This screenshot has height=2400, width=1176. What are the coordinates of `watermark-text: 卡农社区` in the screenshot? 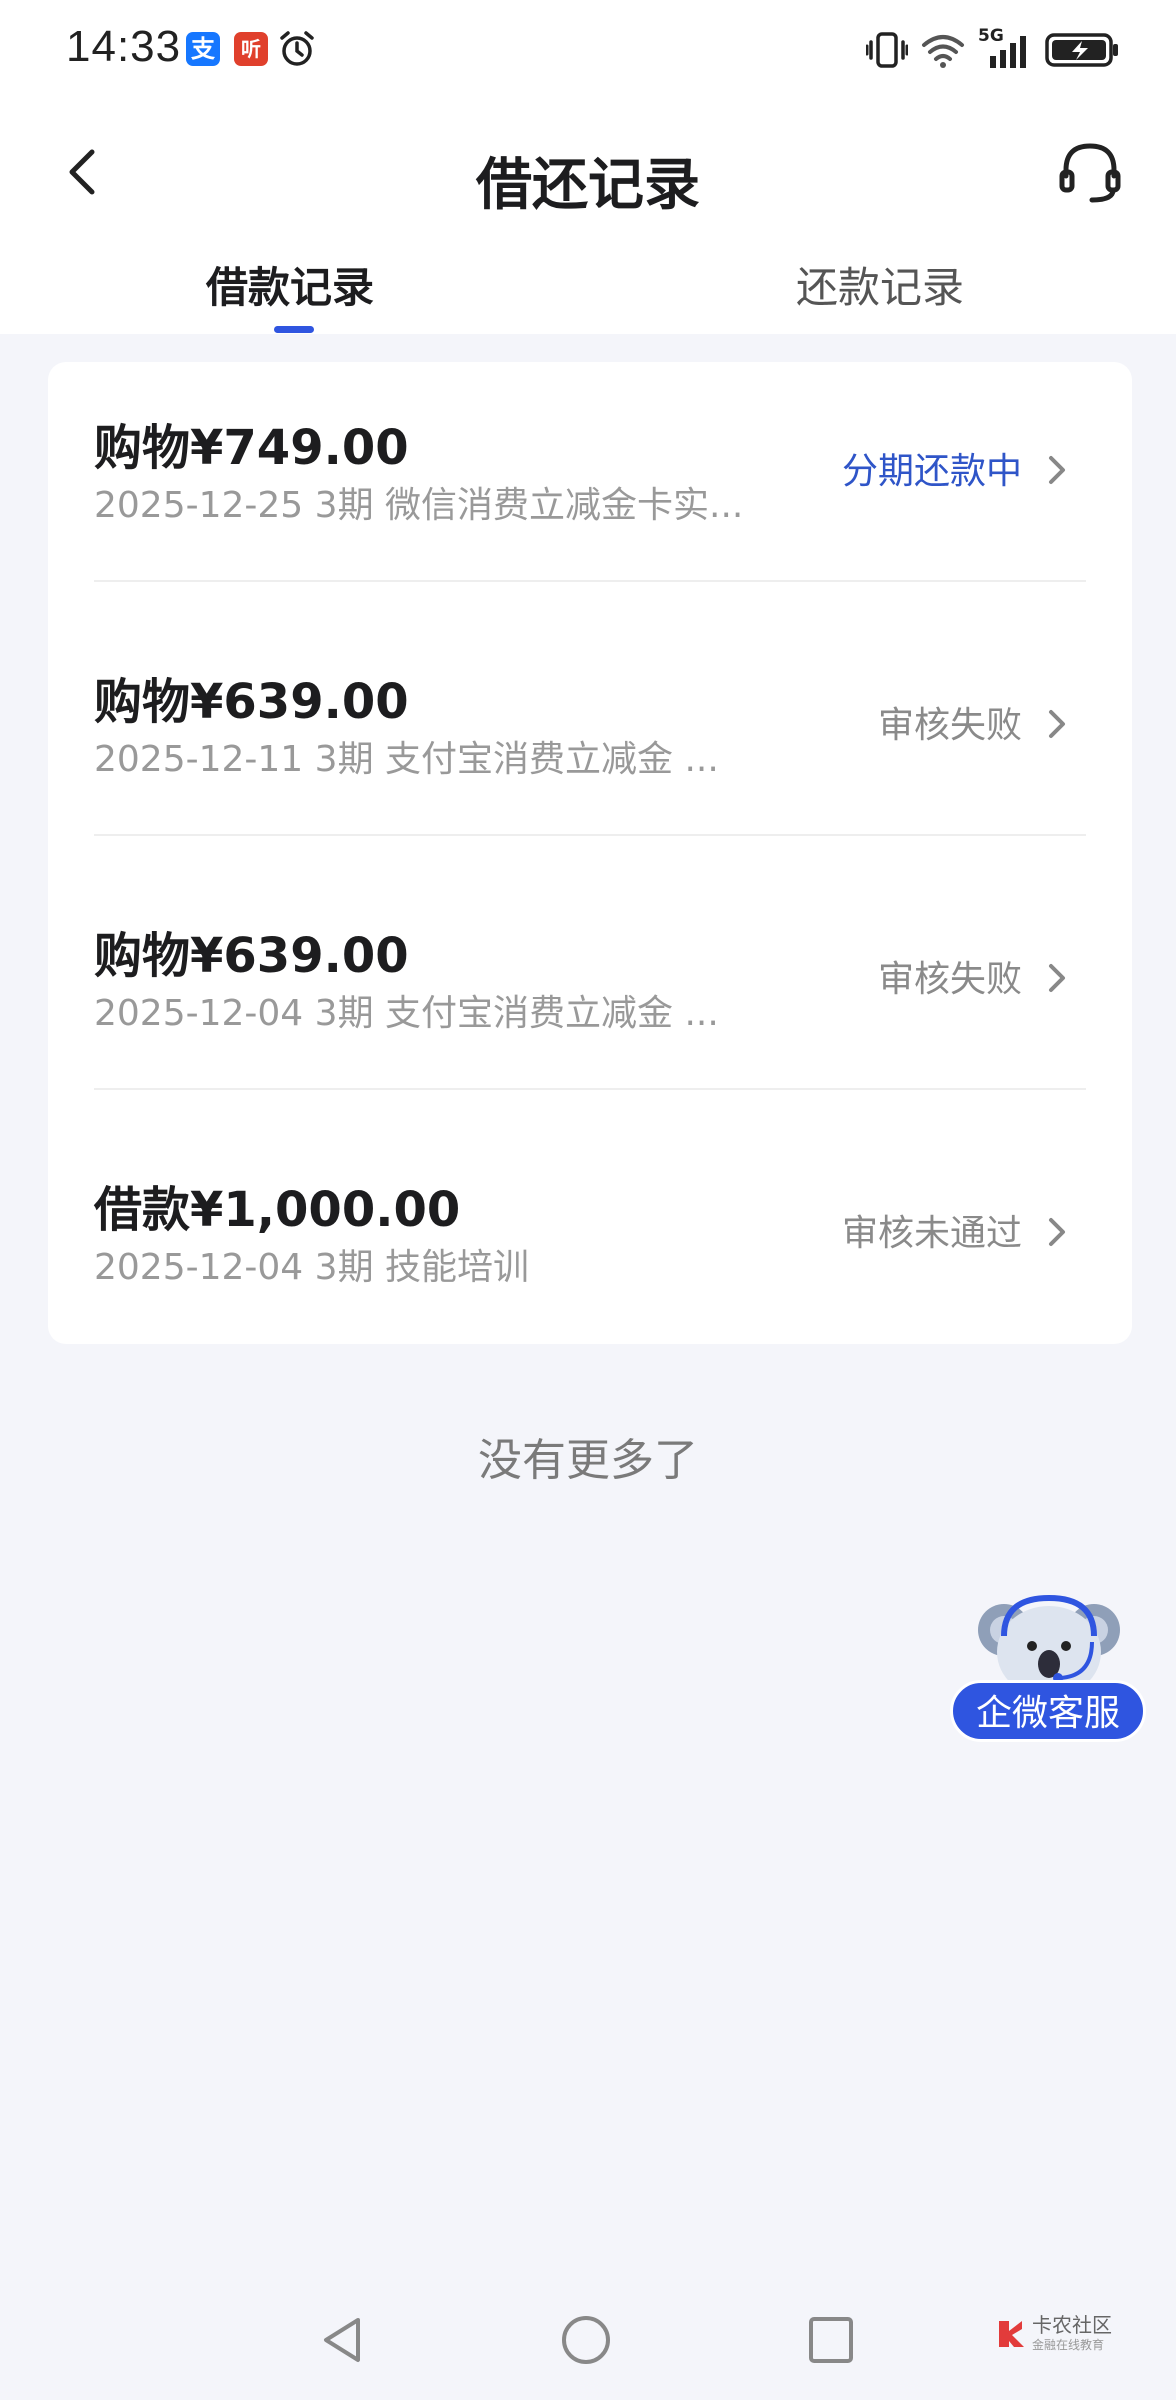 It's located at (1072, 2325).